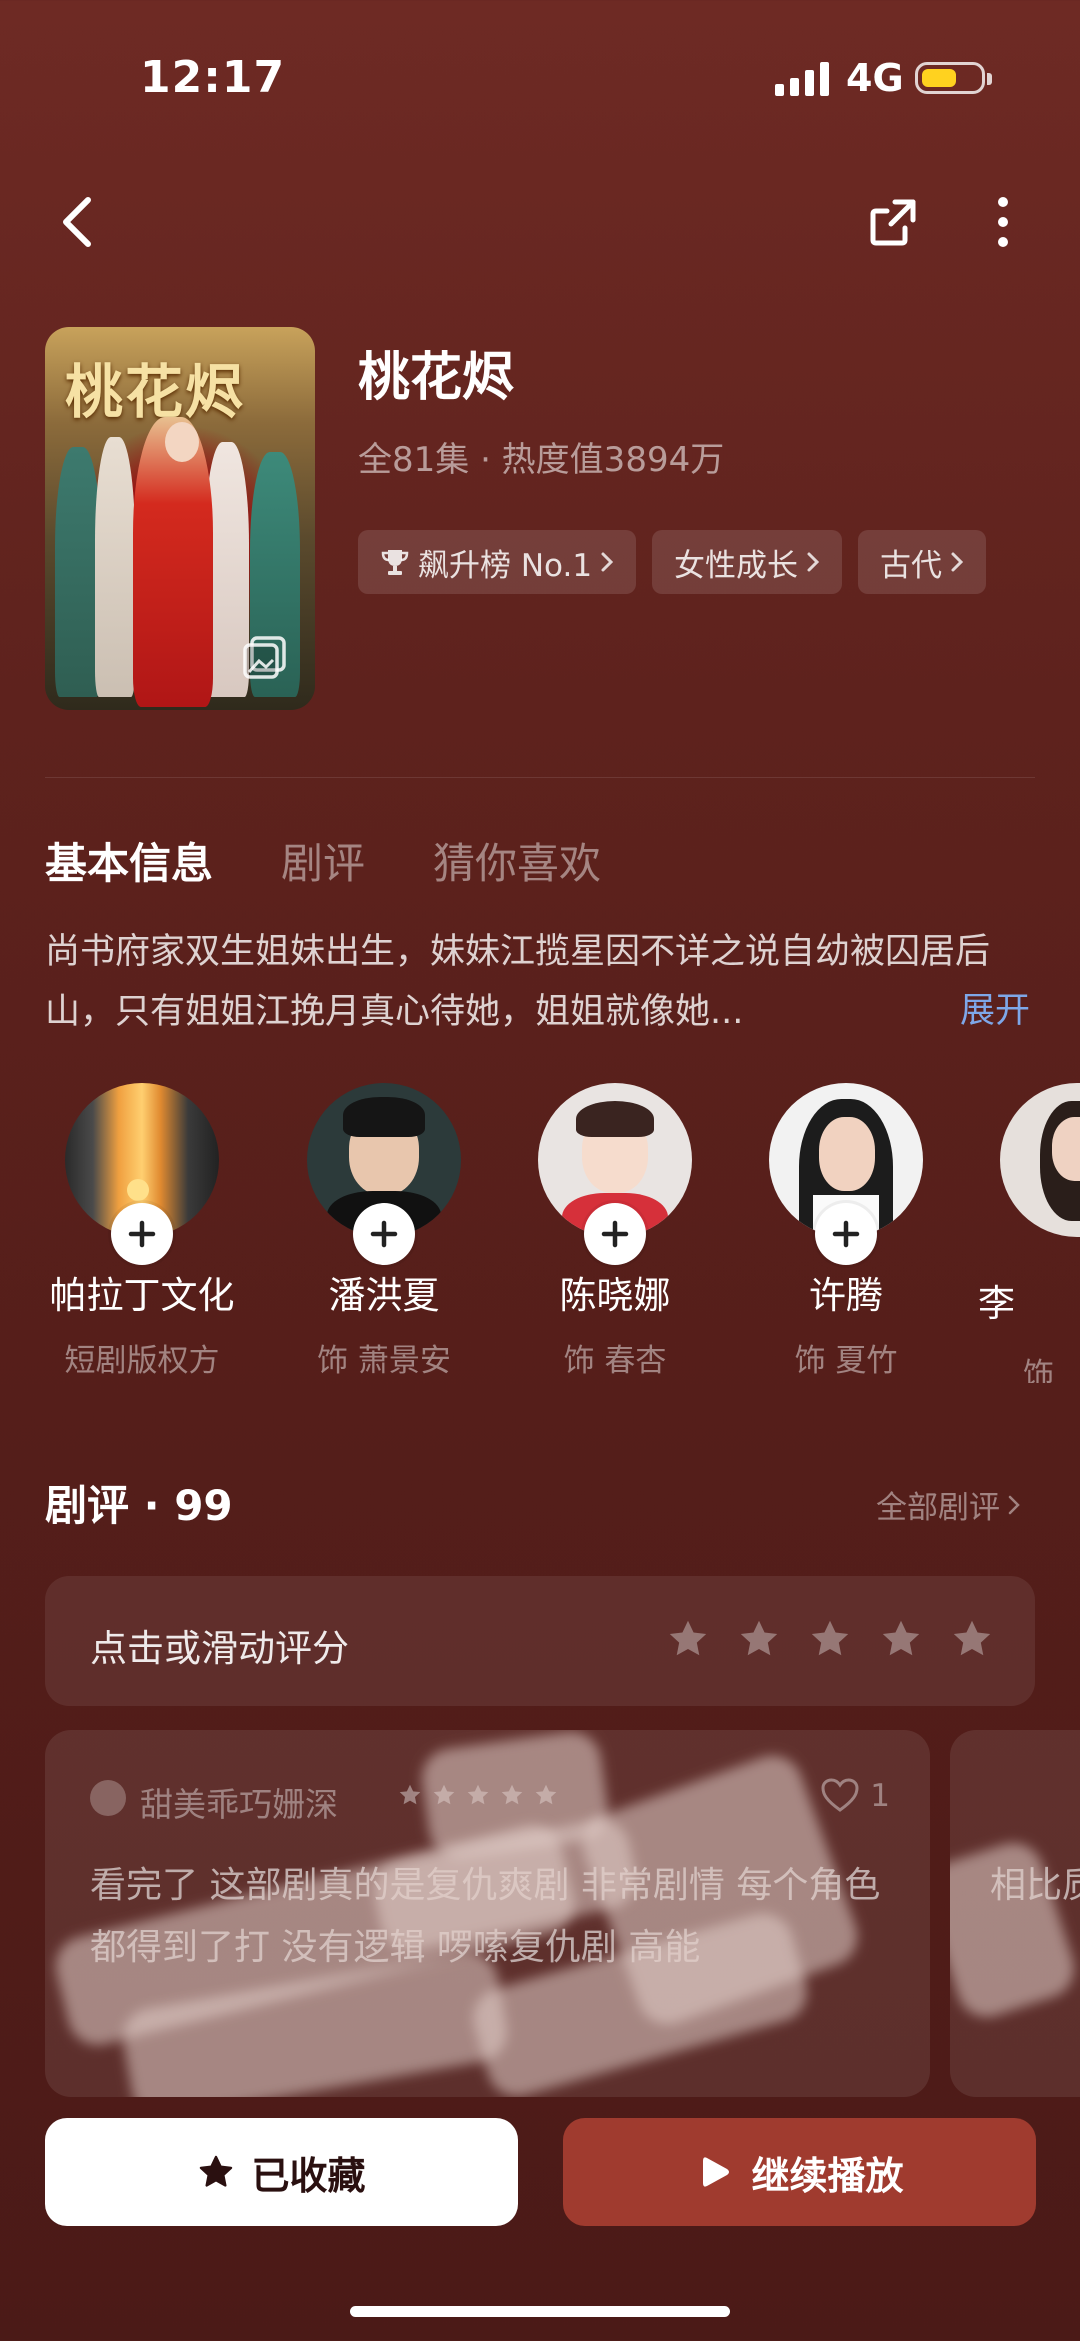 The height and width of the screenshot is (2341, 1080). I want to click on home-indicator, so click(540, 2311).